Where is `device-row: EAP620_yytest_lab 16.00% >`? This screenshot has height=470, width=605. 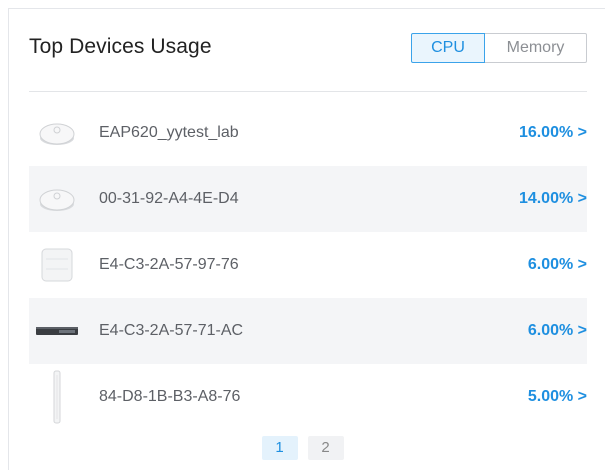
device-row: EAP620_yytest_lab 16.00% > is located at coordinates (308, 133).